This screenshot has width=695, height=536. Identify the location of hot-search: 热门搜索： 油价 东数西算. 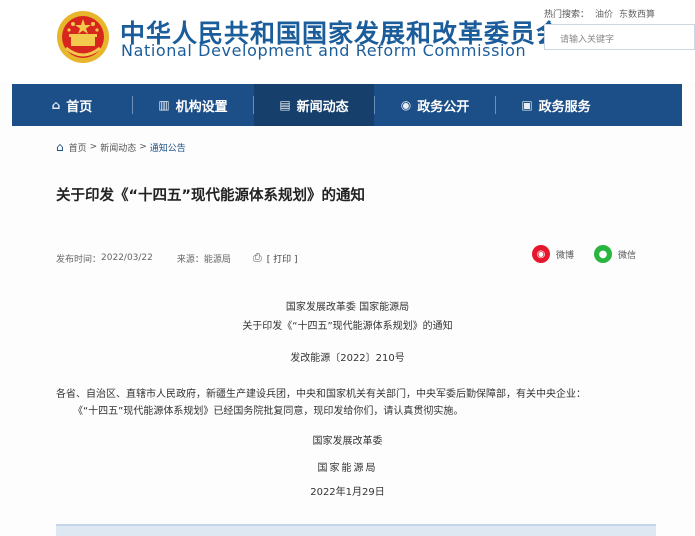
(602, 13).